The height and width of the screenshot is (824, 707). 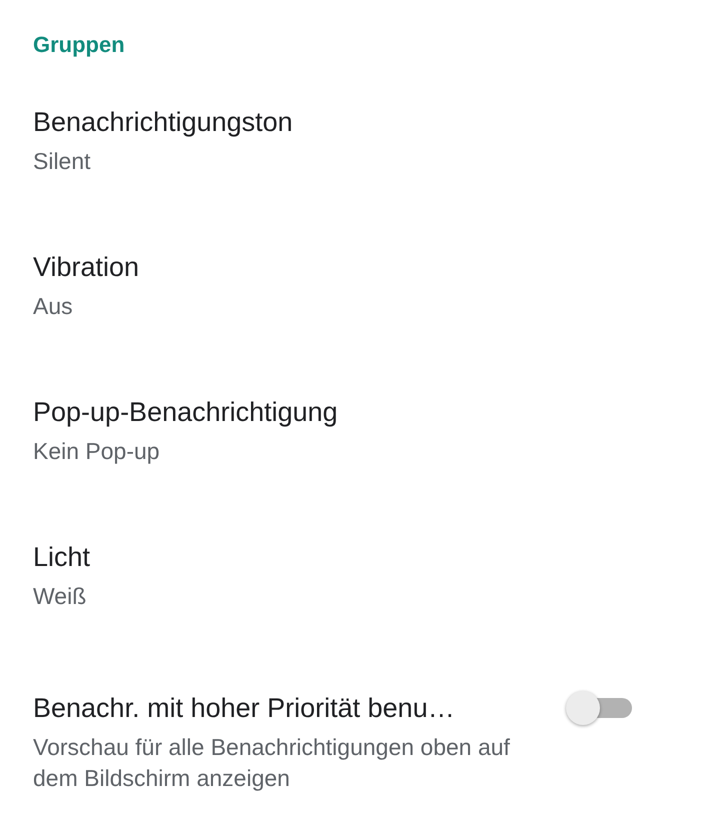 What do you see at coordinates (79, 45) in the screenshot?
I see `section-header: Gruppen` at bounding box center [79, 45].